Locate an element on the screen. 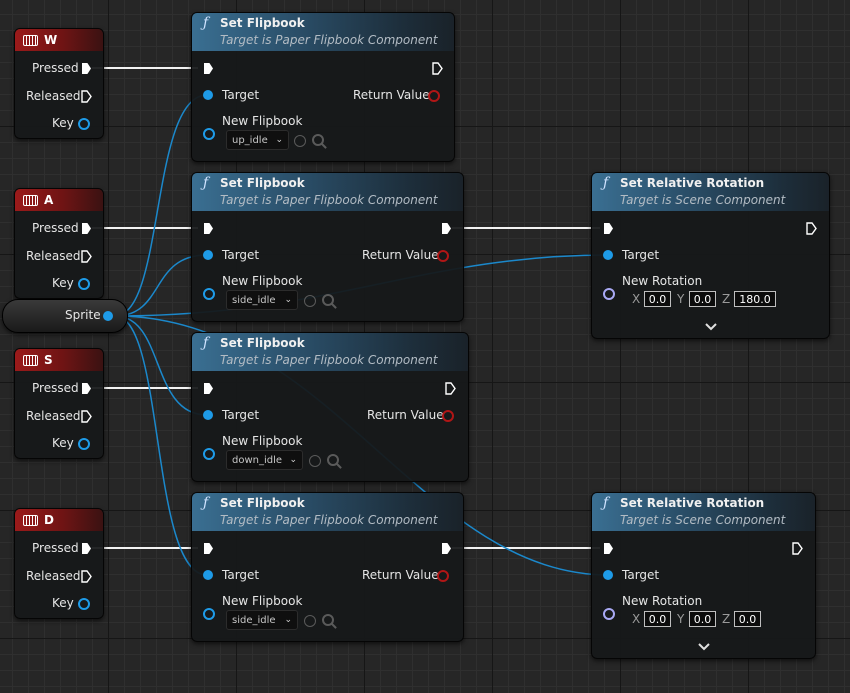 The height and width of the screenshot is (693, 850). return-value-label: Return Value is located at coordinates (400, 575).